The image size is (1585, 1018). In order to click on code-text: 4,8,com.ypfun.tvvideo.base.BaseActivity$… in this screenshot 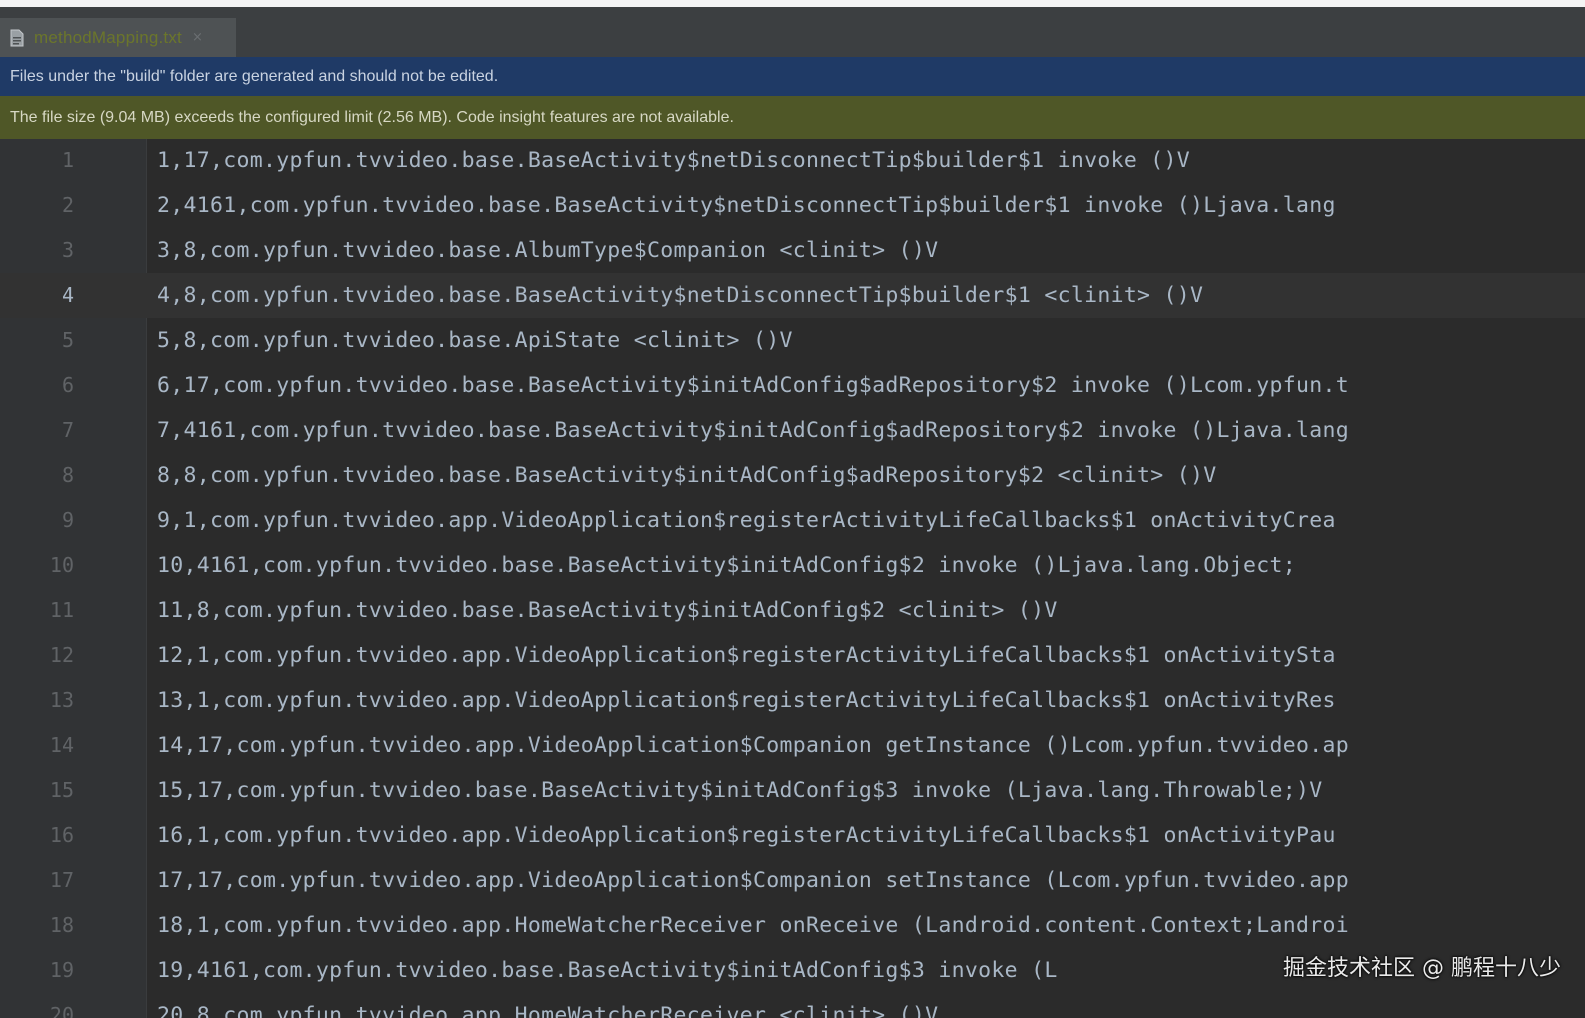, I will do `click(680, 295)`.